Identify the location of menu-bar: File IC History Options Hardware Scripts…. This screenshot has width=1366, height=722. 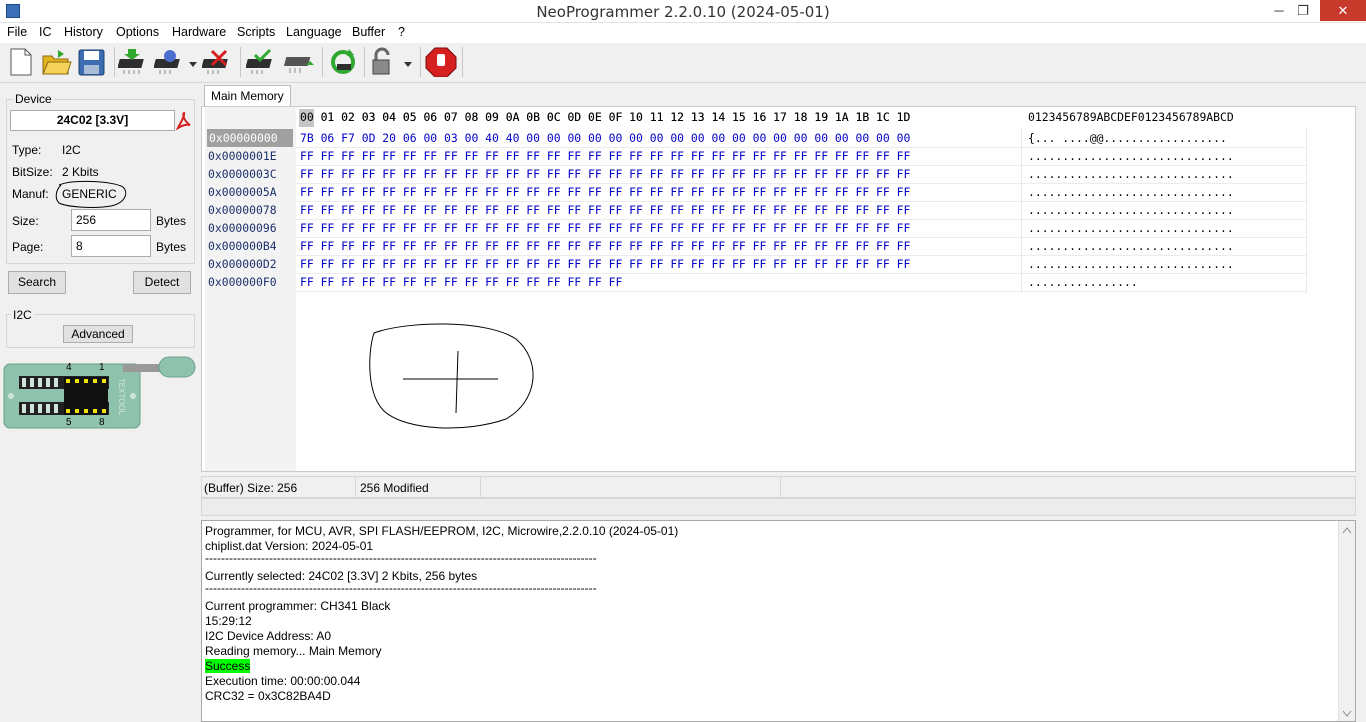
(683, 33).